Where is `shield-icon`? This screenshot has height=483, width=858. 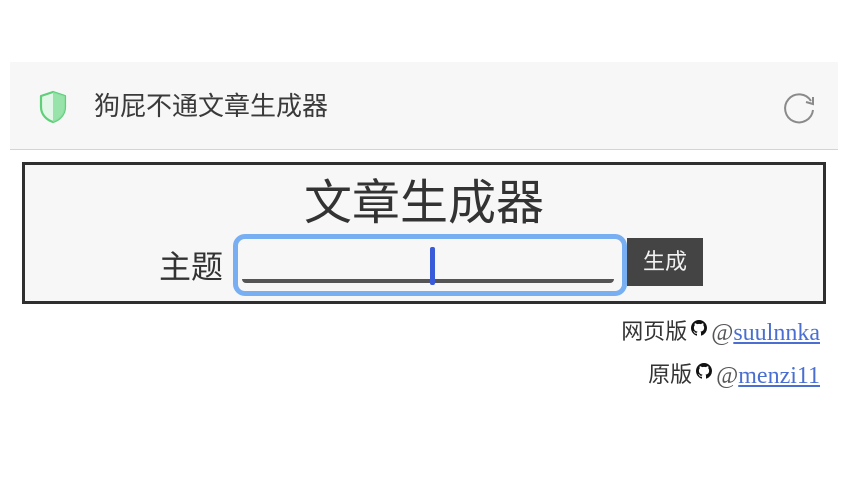 shield-icon is located at coordinates (53, 107).